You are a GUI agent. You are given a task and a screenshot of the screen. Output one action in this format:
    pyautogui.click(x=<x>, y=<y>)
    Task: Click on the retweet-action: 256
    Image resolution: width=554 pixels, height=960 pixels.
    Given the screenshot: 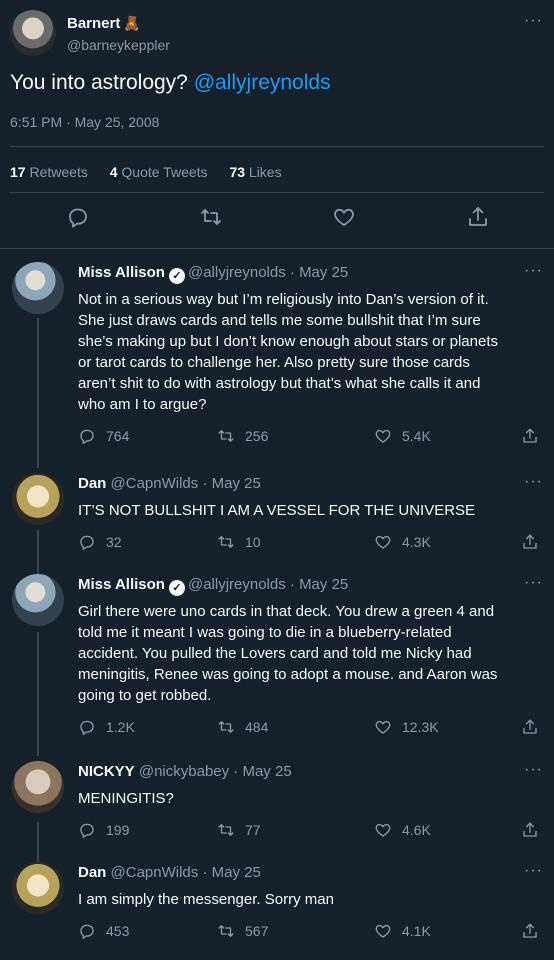 What is the action you would take?
    pyautogui.click(x=242, y=436)
    